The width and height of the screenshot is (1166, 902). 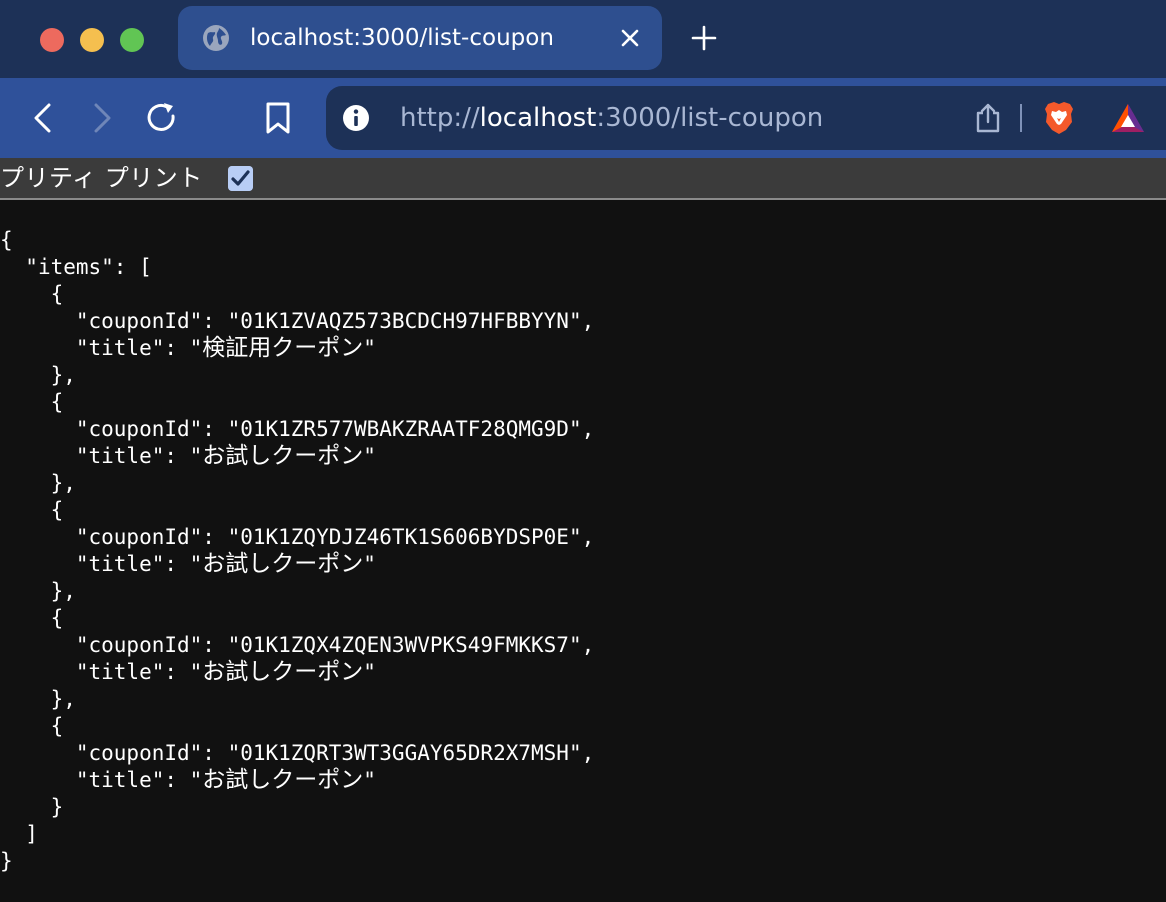 What do you see at coordinates (6, 240) in the screenshot?
I see `json-open-brace: {` at bounding box center [6, 240].